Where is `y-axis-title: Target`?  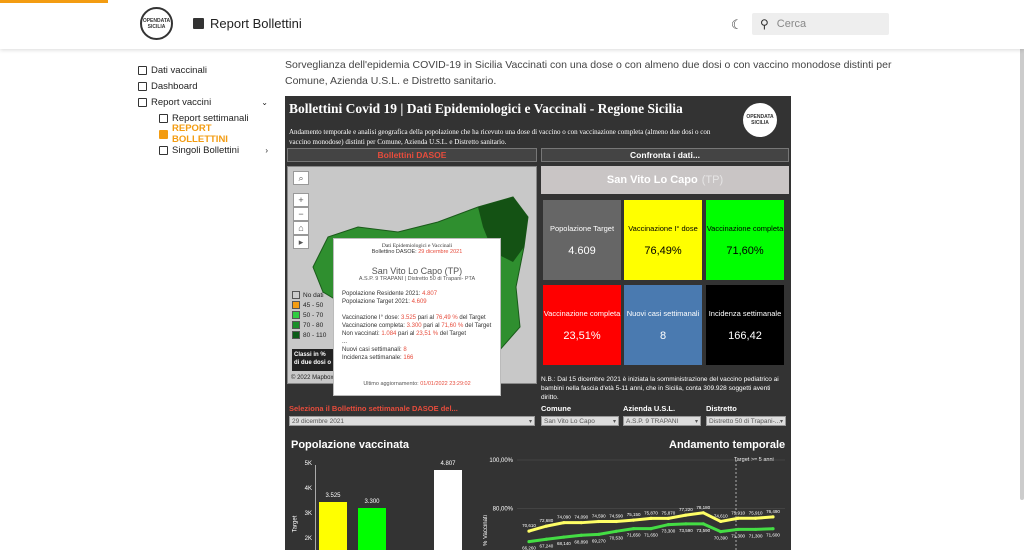
y-axis-title: Target is located at coordinates (295, 524).